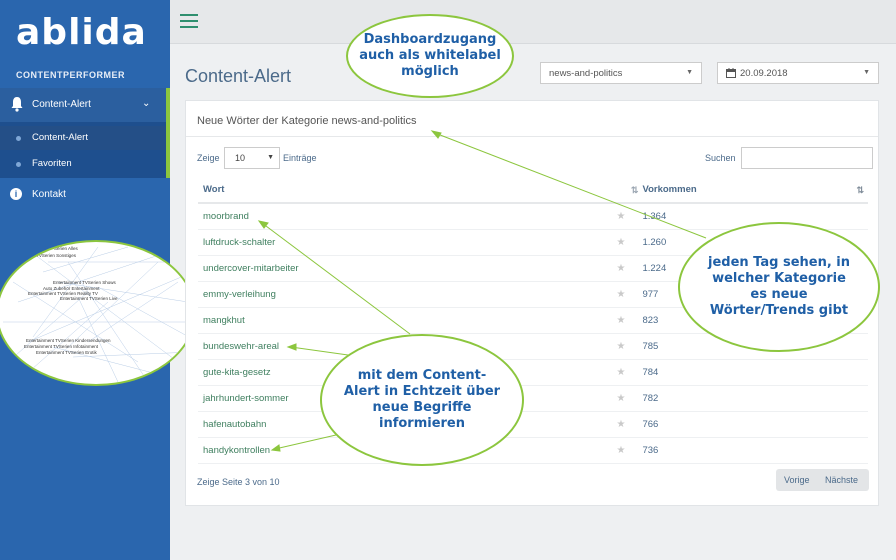 This screenshot has height=560, width=896. I want to click on category-select: news-and-politics ▼, so click(621, 73).